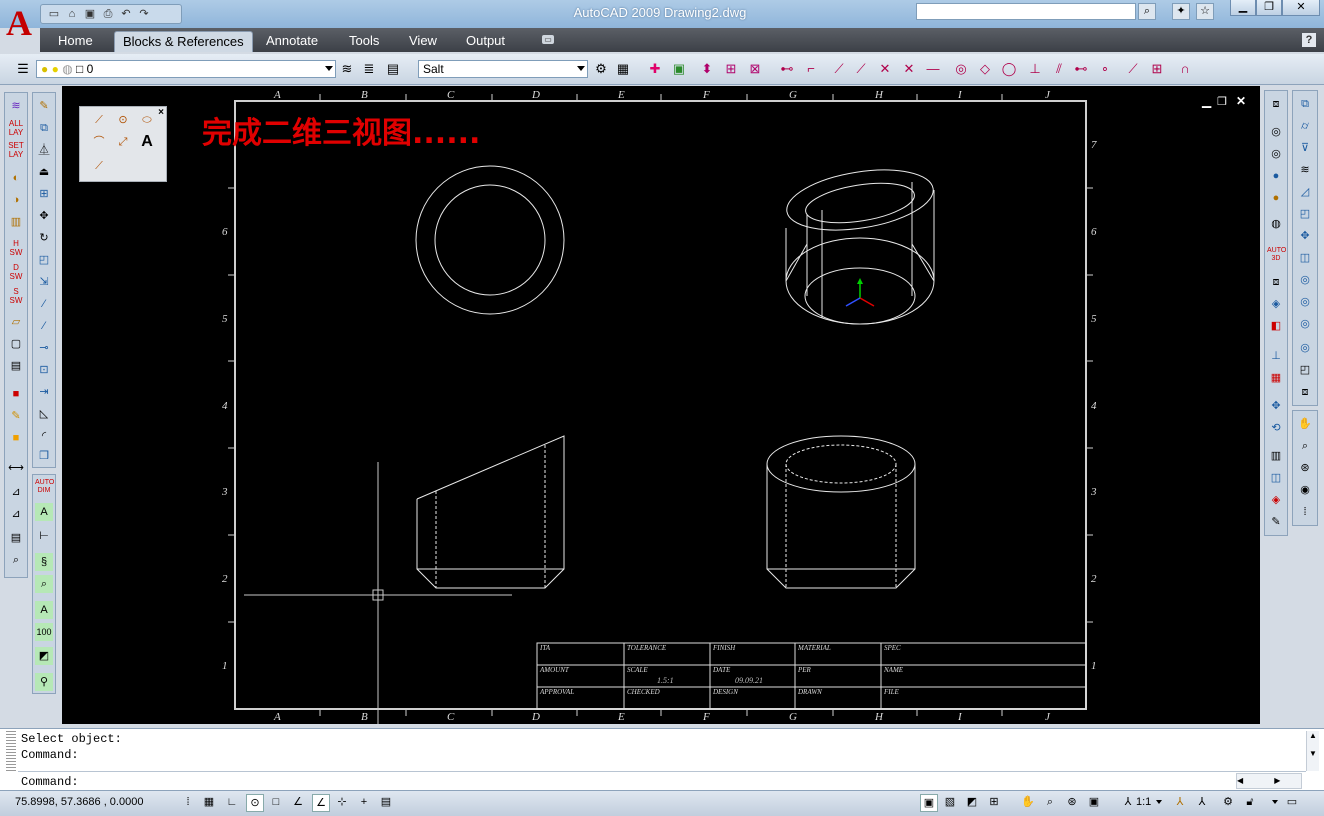 The height and width of the screenshot is (816, 1324). Describe the element at coordinates (623, 69) in the screenshot. I see `style-manager-icon: ▦` at that location.